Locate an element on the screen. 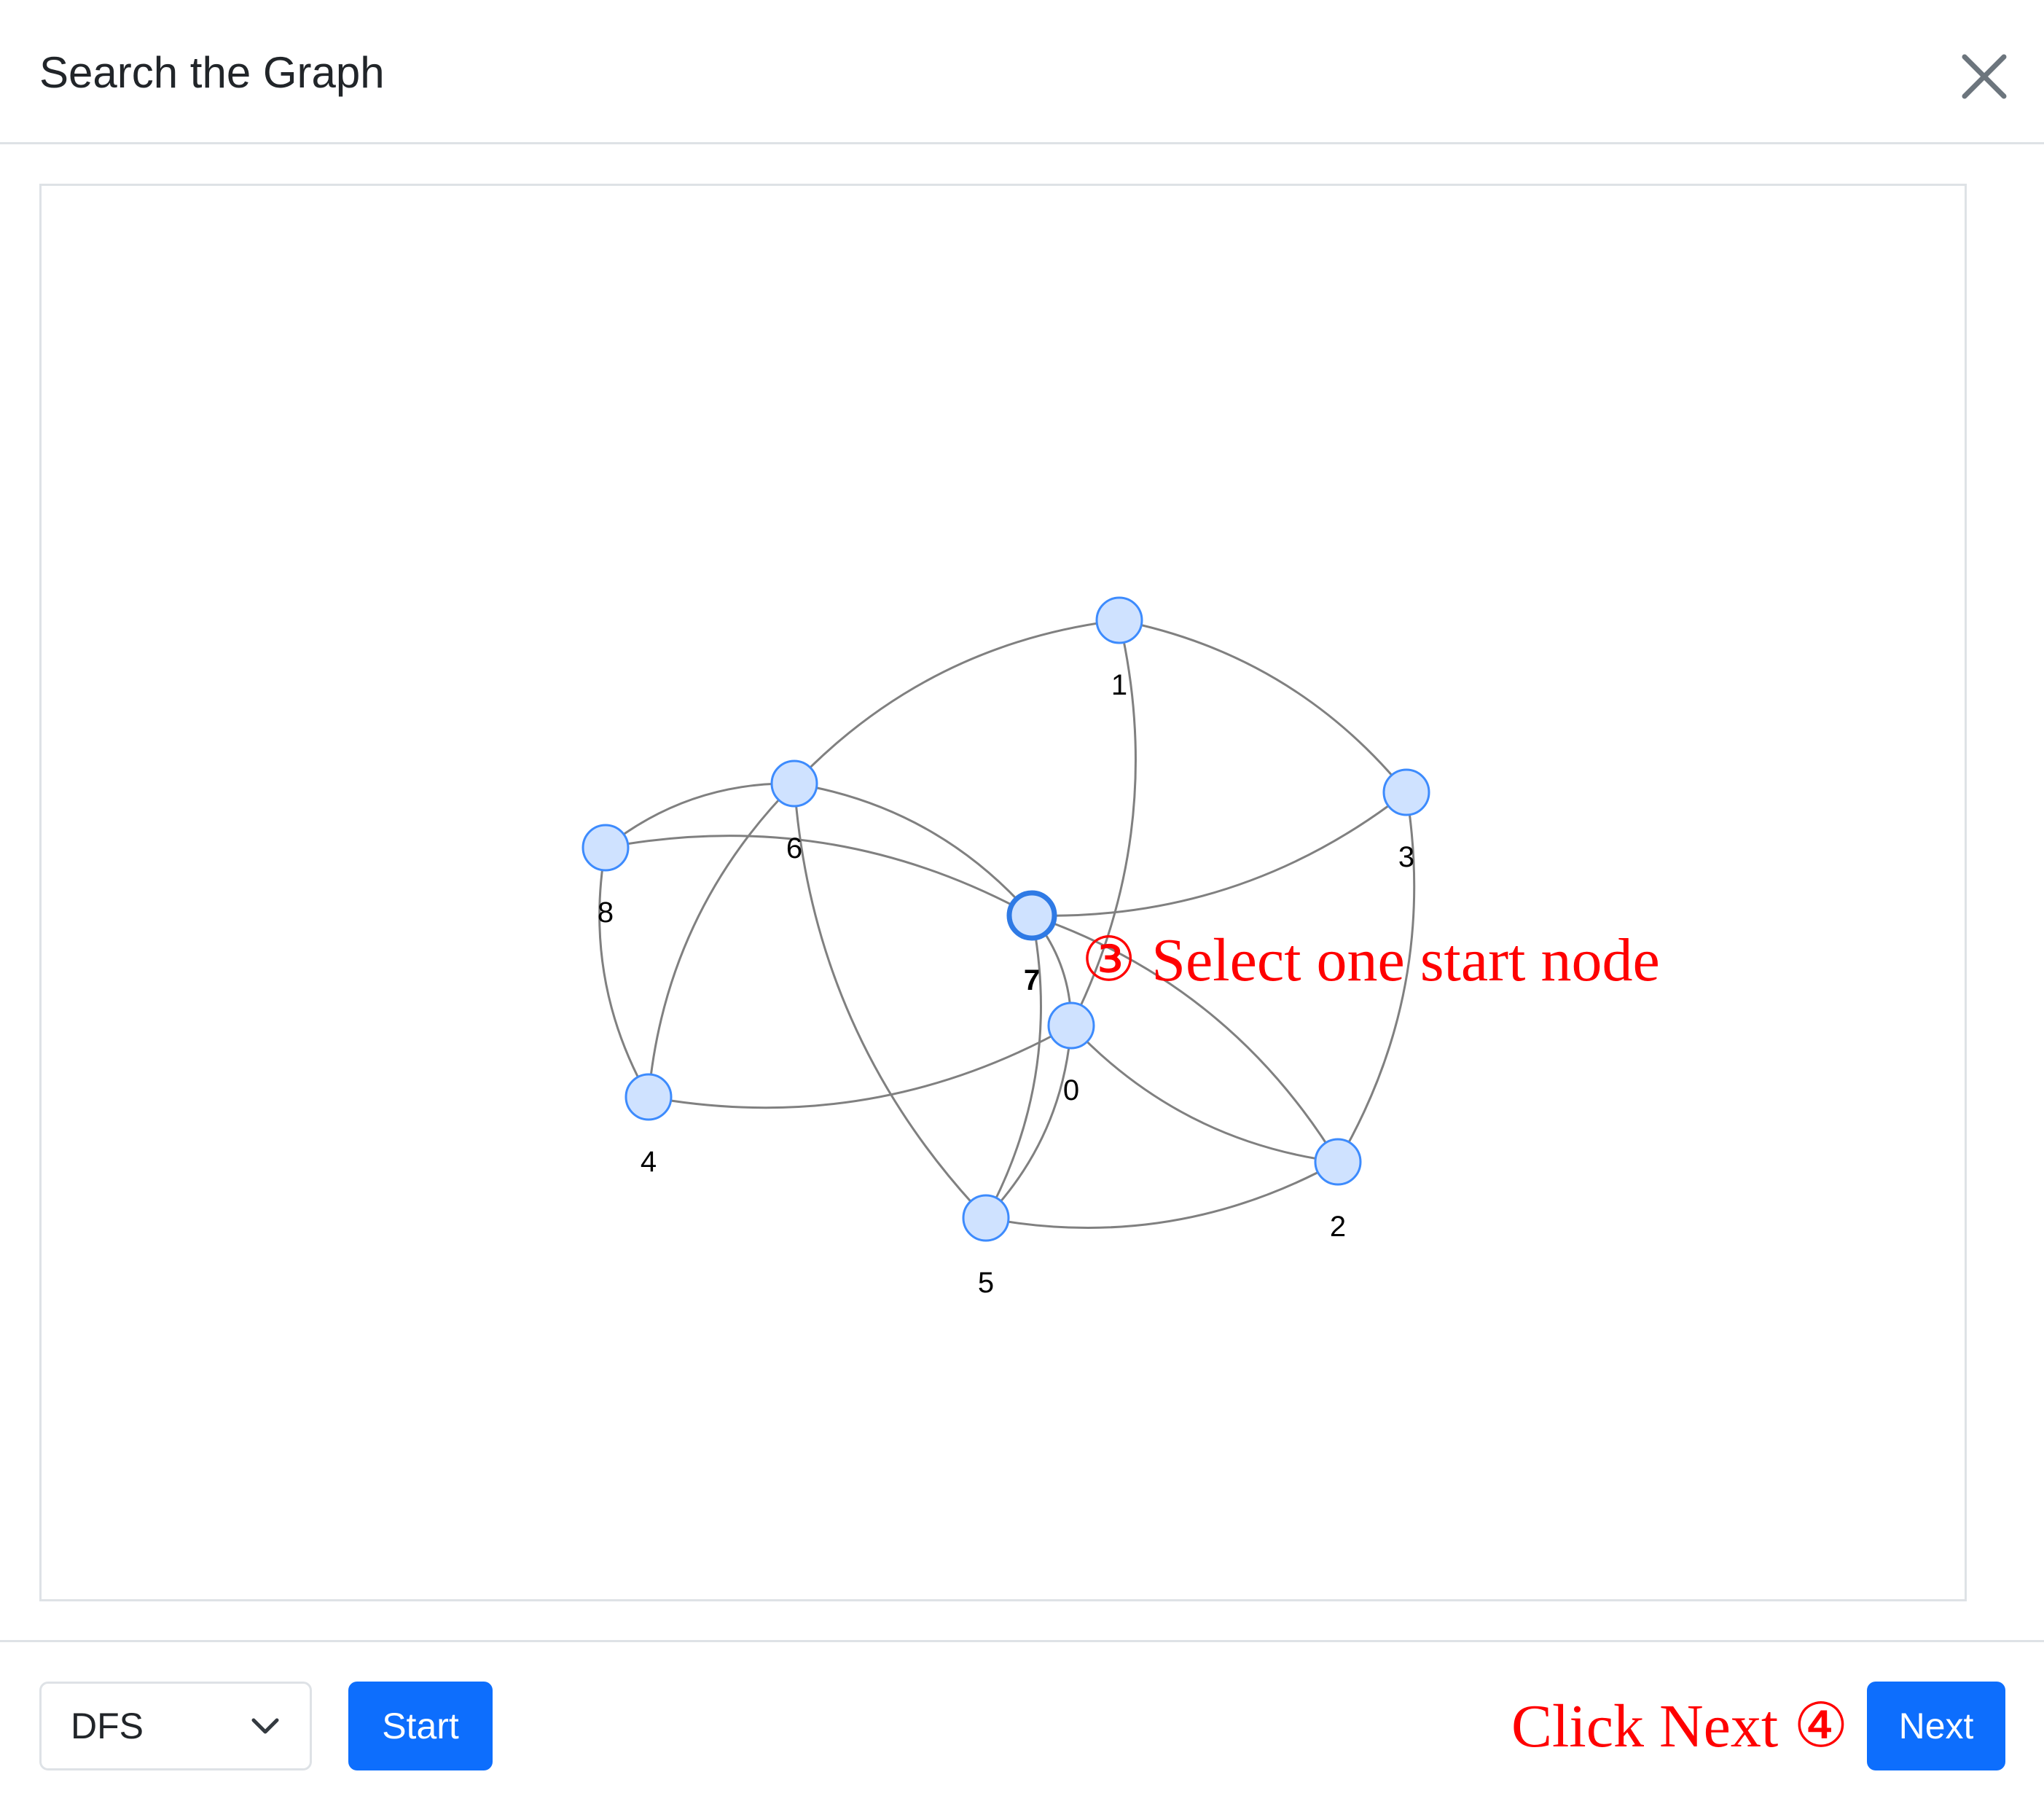 The image size is (2044, 1804). close-button is located at coordinates (1984, 77).